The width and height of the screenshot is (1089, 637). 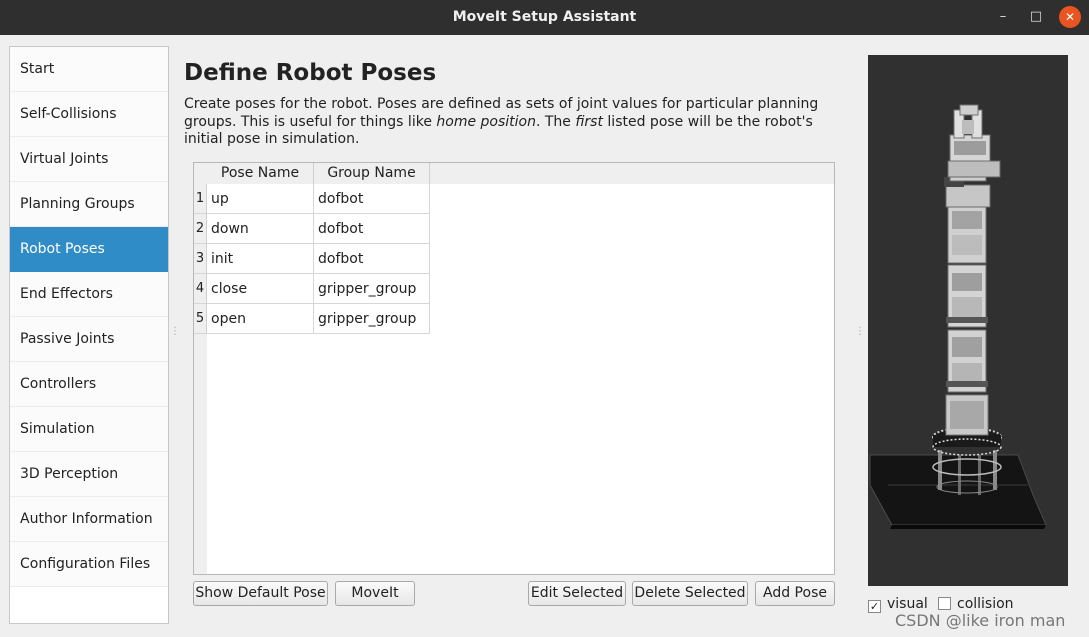 I want to click on visual-checkbox: ✓, so click(x=874, y=606).